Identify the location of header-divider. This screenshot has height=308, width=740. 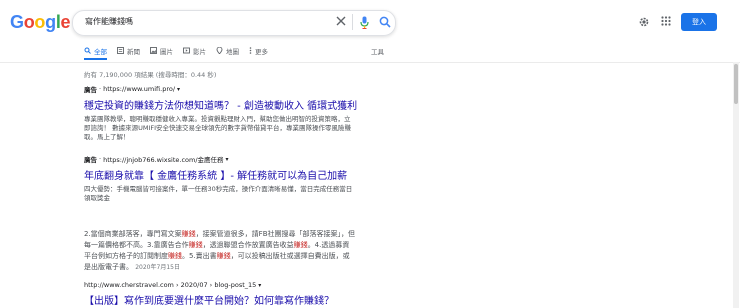
(370, 62).